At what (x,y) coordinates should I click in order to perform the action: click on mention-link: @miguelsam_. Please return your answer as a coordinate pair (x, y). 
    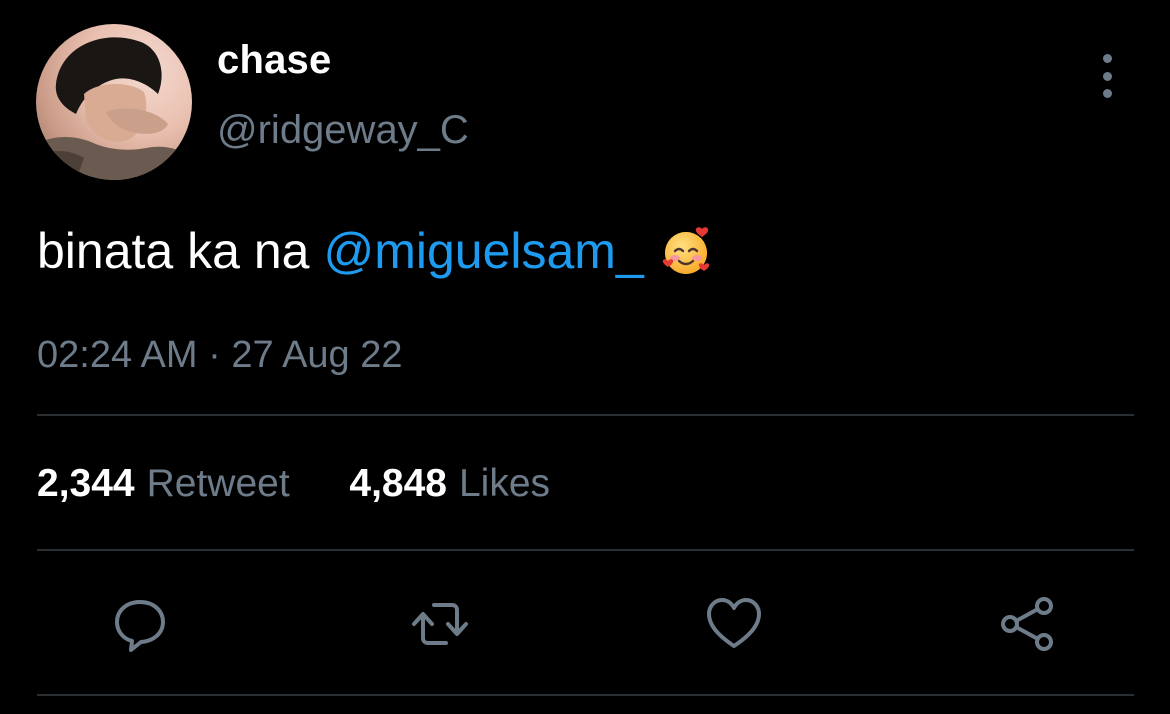
    Looking at the image, I should click on (483, 251).